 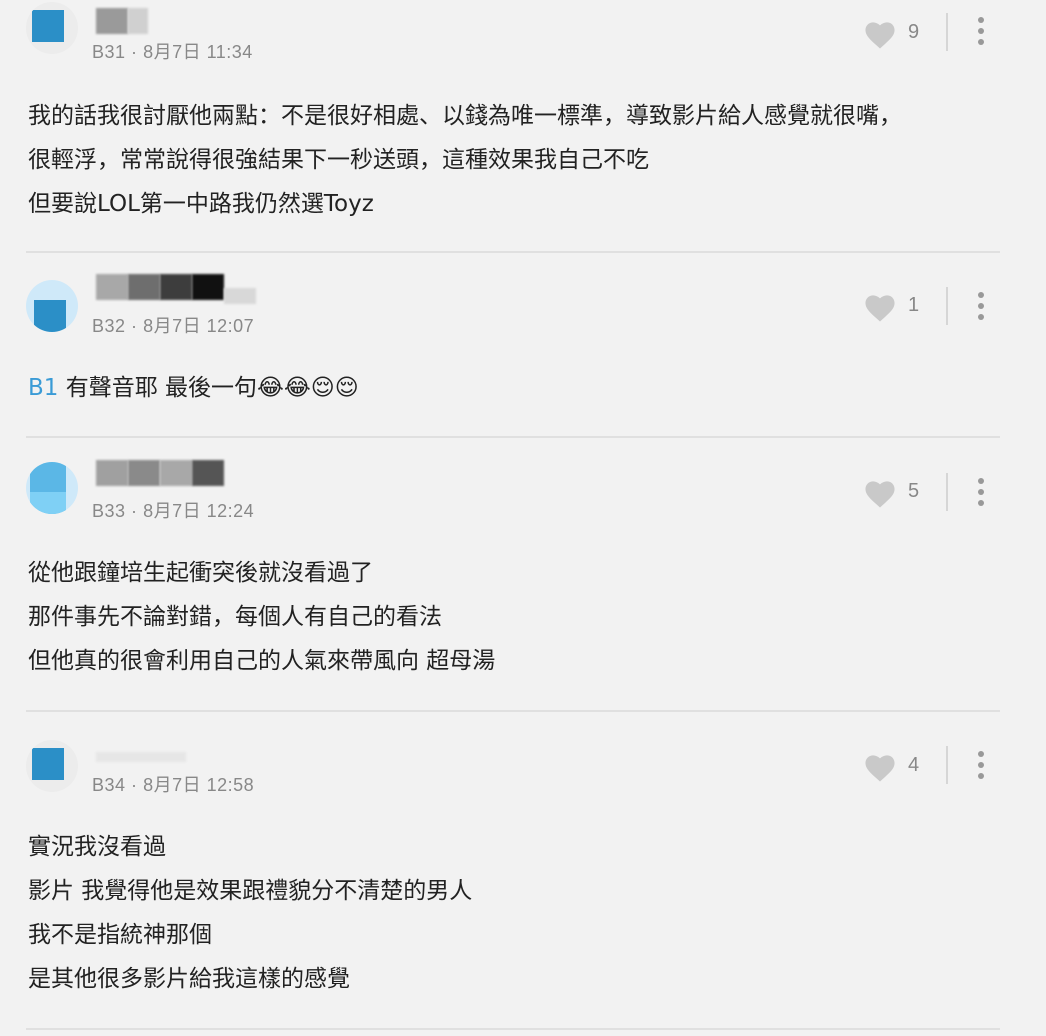 What do you see at coordinates (914, 305) in the screenshot?
I see `like-count: 1` at bounding box center [914, 305].